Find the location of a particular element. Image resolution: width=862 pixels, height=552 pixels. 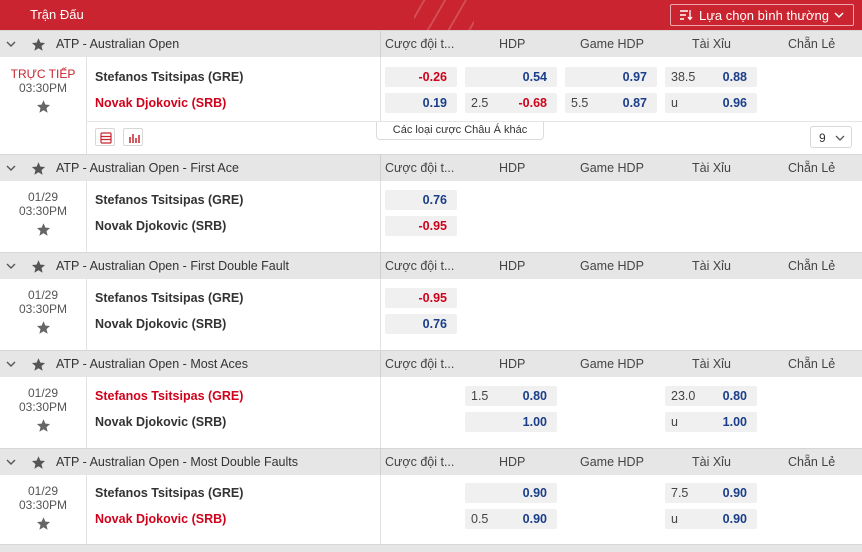

odds-hdp-home: 1.5 0.80 is located at coordinates (511, 396).